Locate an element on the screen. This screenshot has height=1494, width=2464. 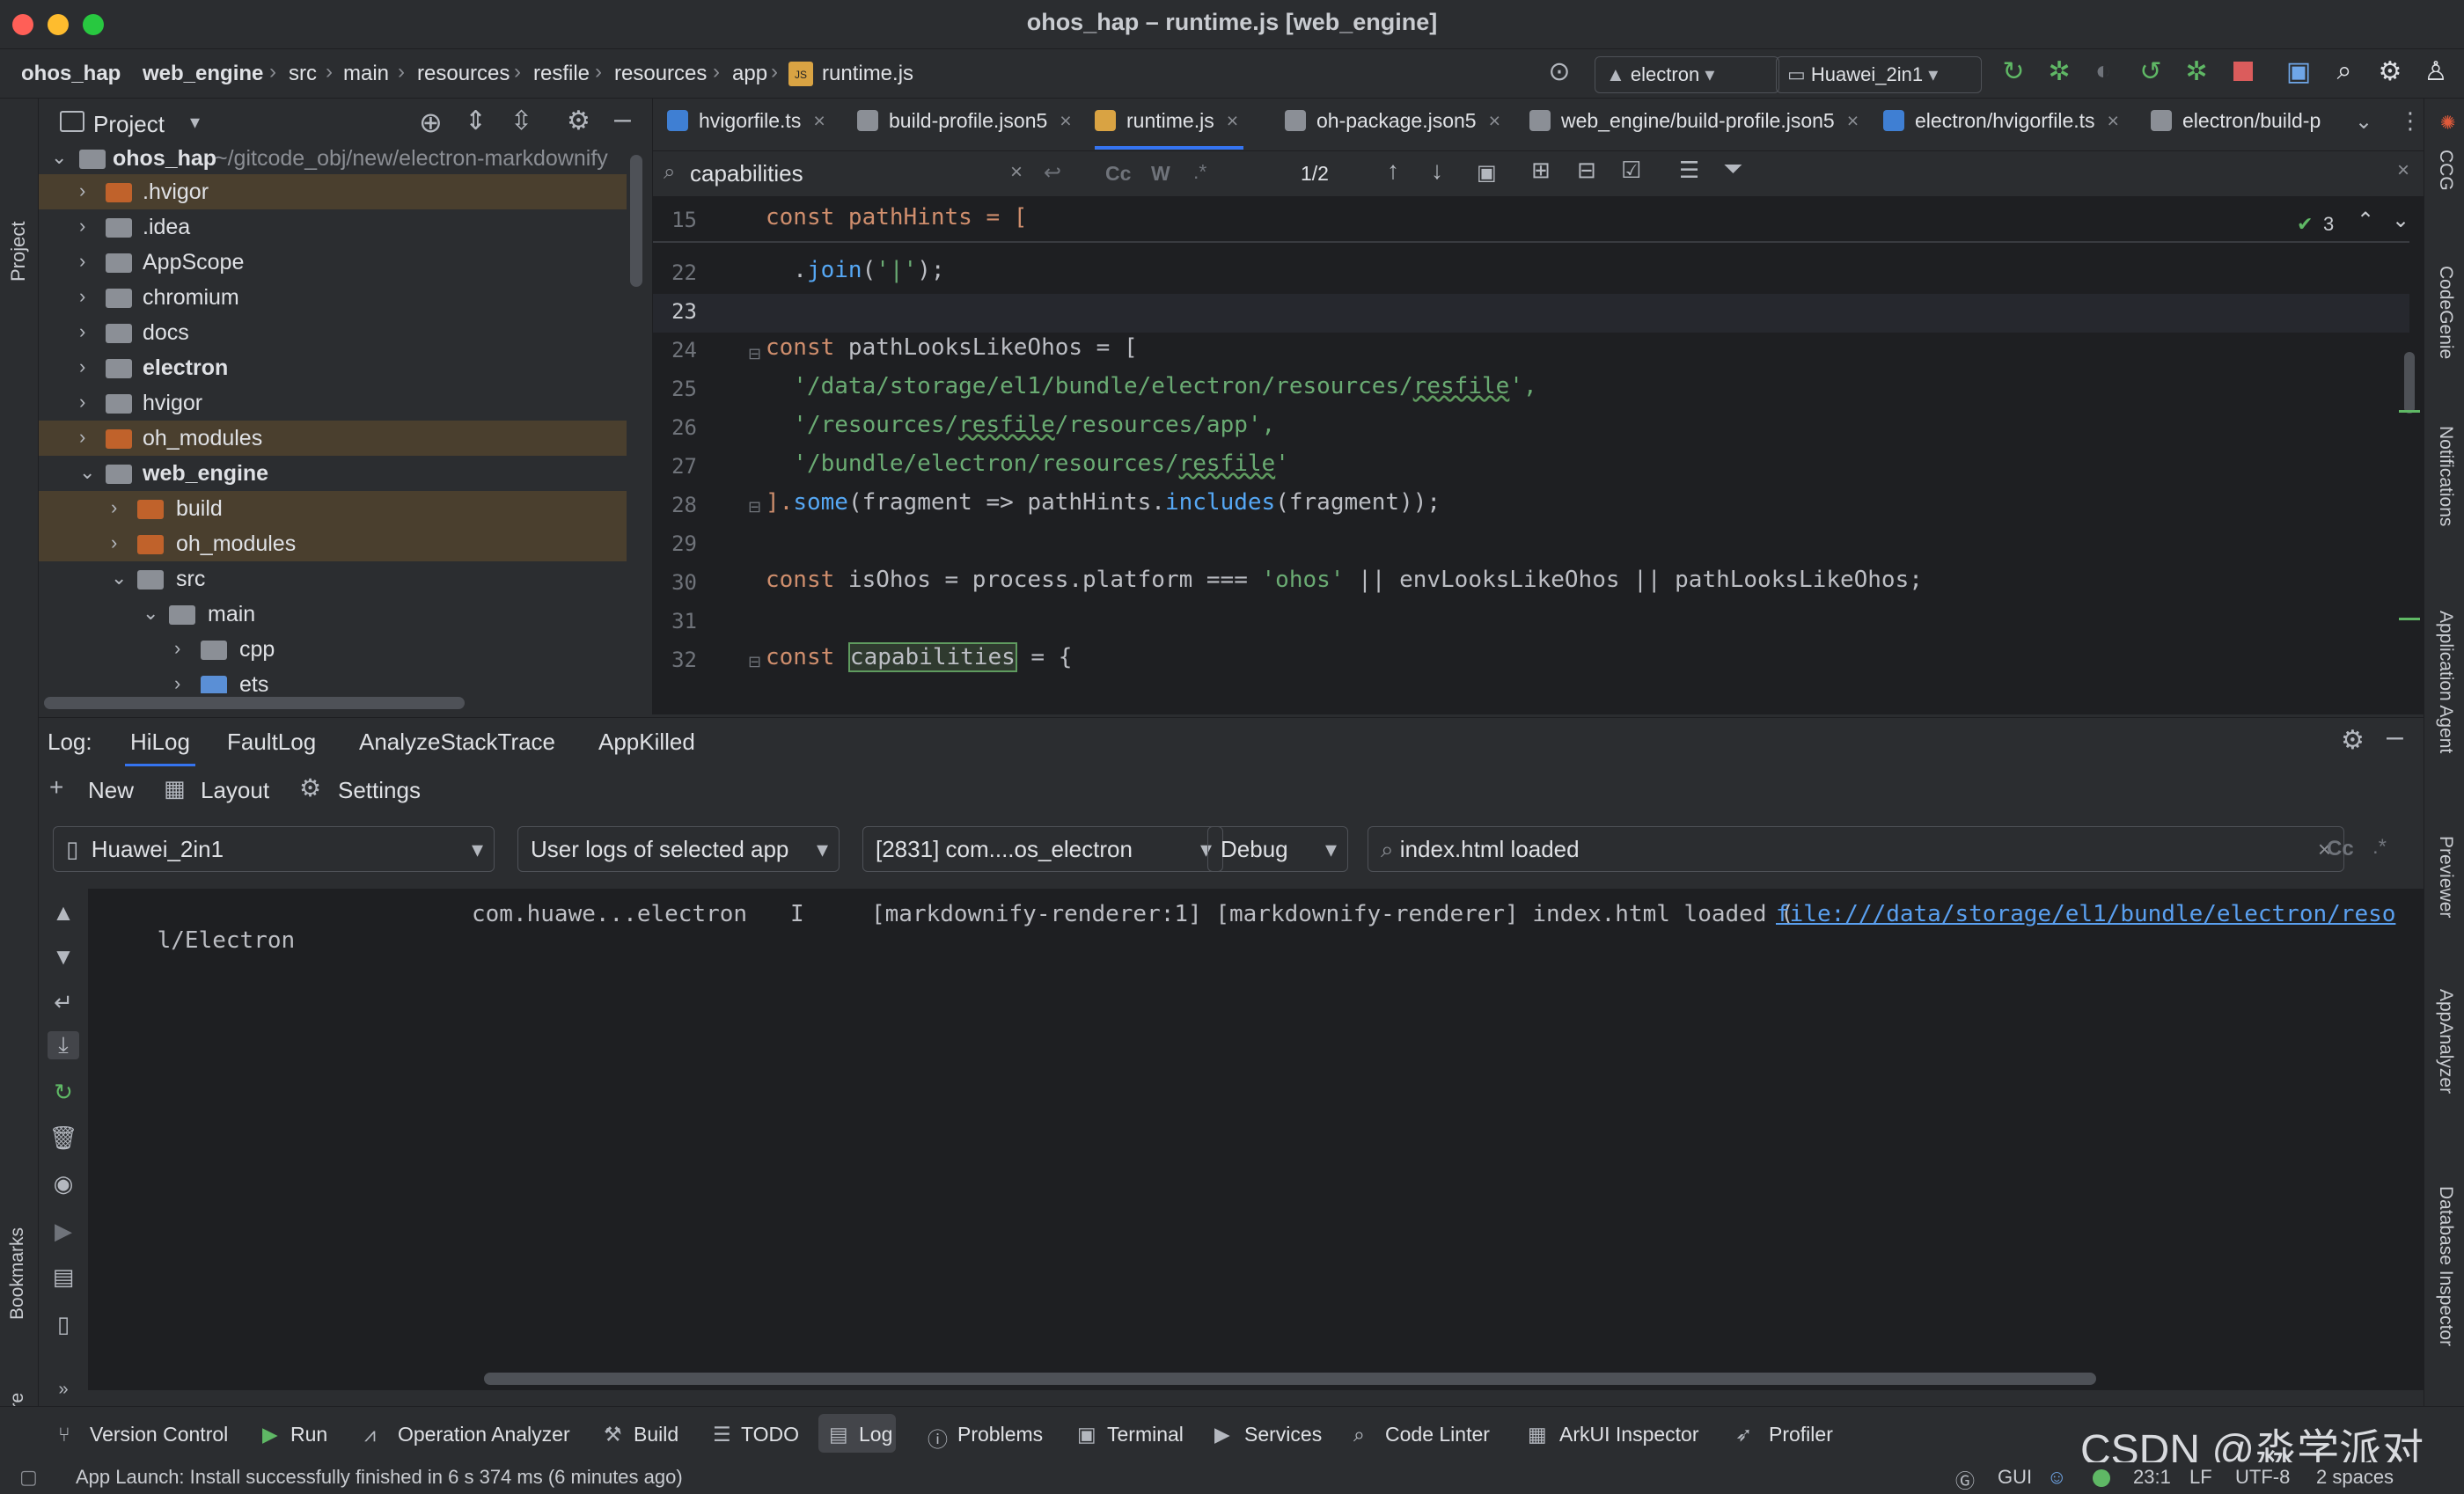
breadcrumb-item: resources is located at coordinates (660, 74).